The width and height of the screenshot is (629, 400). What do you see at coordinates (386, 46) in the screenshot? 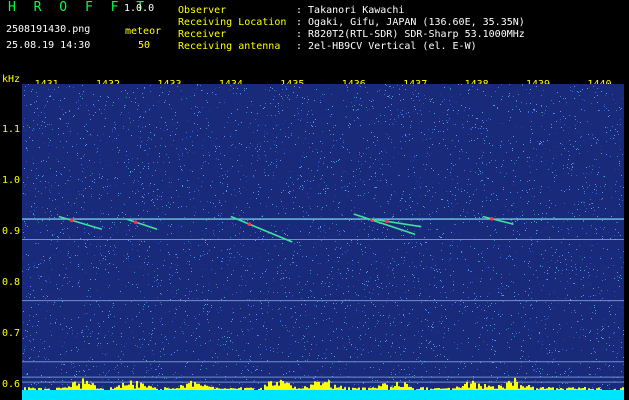
I see `antenna-value: : 2el-HB9CV Vertical (el. E-W)` at bounding box center [386, 46].